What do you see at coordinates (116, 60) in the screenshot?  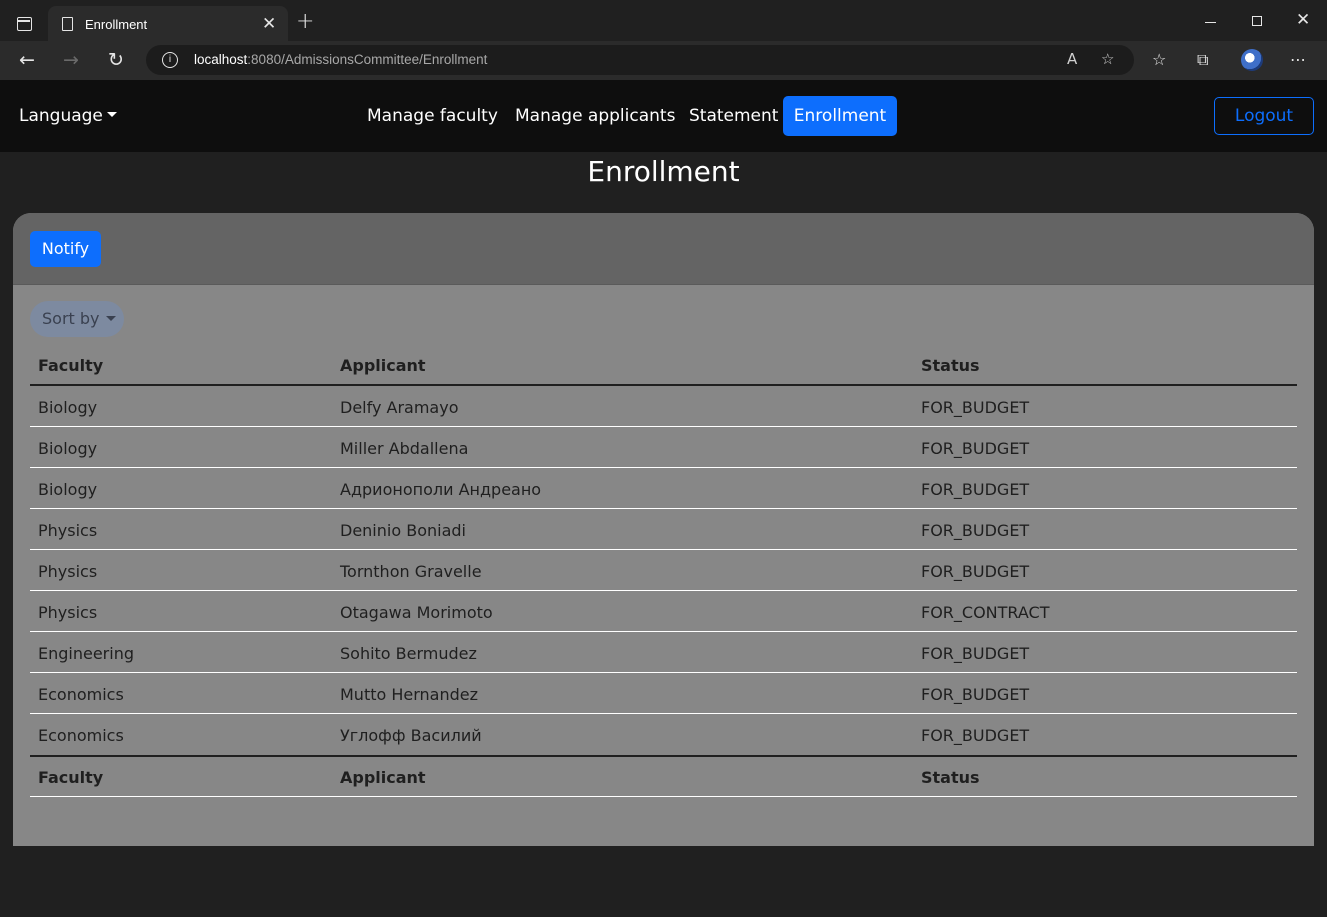 I see `refresh-icon: ↻` at bounding box center [116, 60].